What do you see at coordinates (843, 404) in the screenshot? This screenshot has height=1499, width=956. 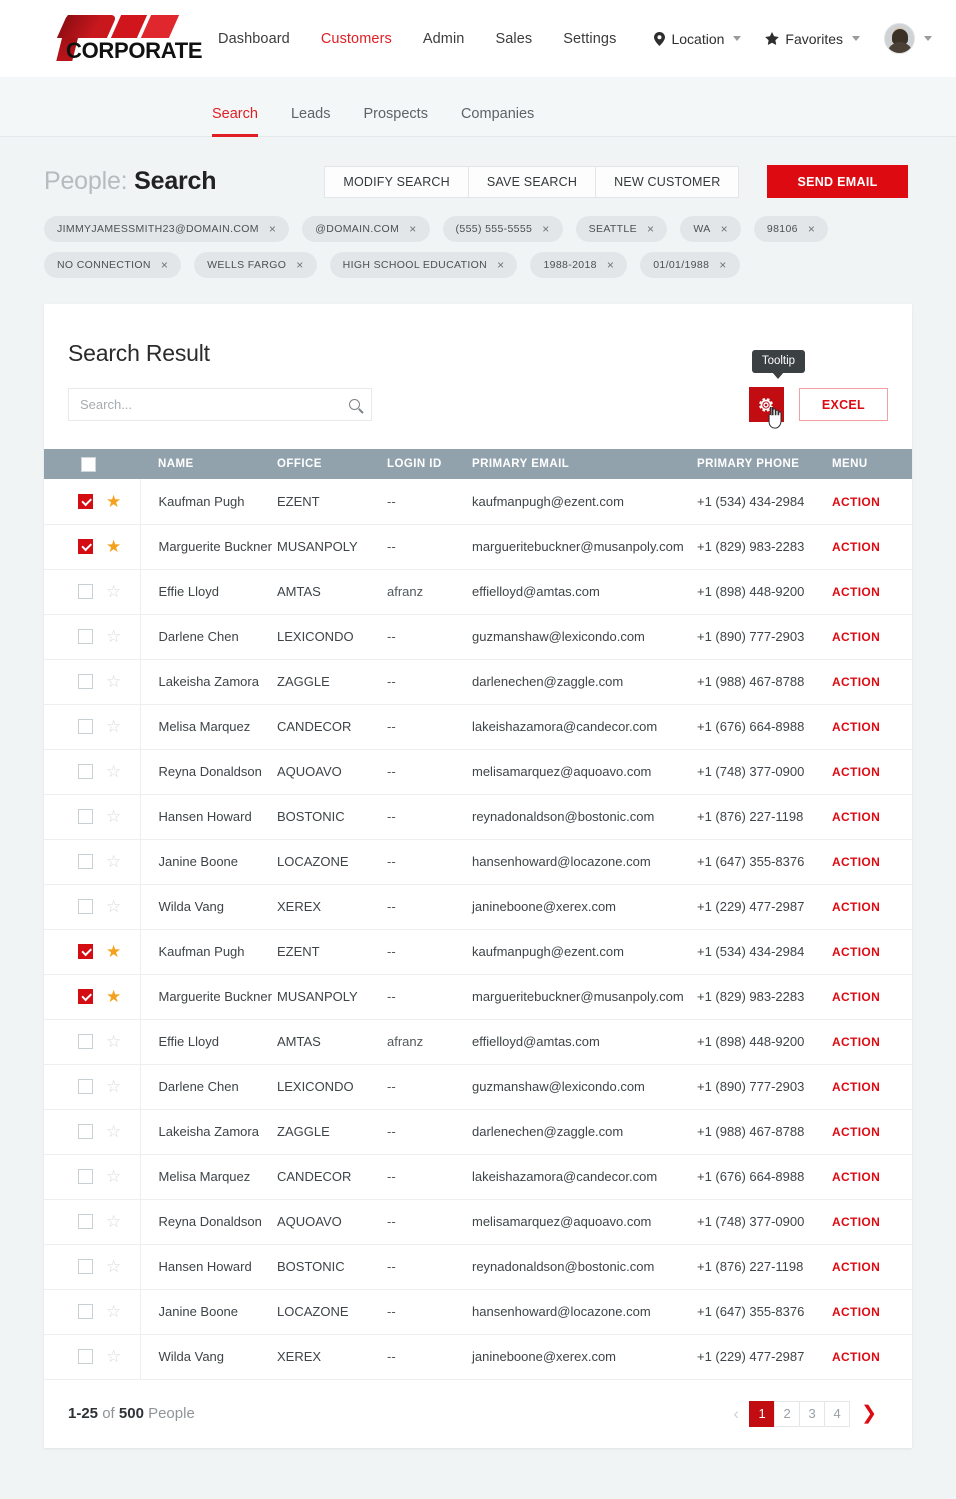 I see `excel-export-button: EXCEL` at bounding box center [843, 404].